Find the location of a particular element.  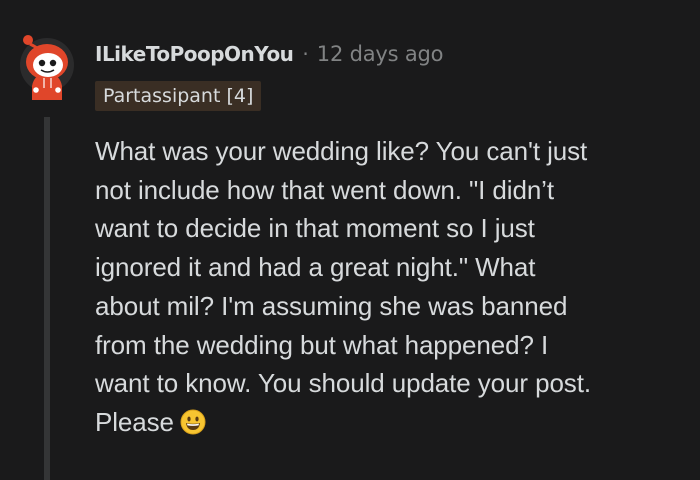

timestamp-link: 12 days ago is located at coordinates (380, 54).